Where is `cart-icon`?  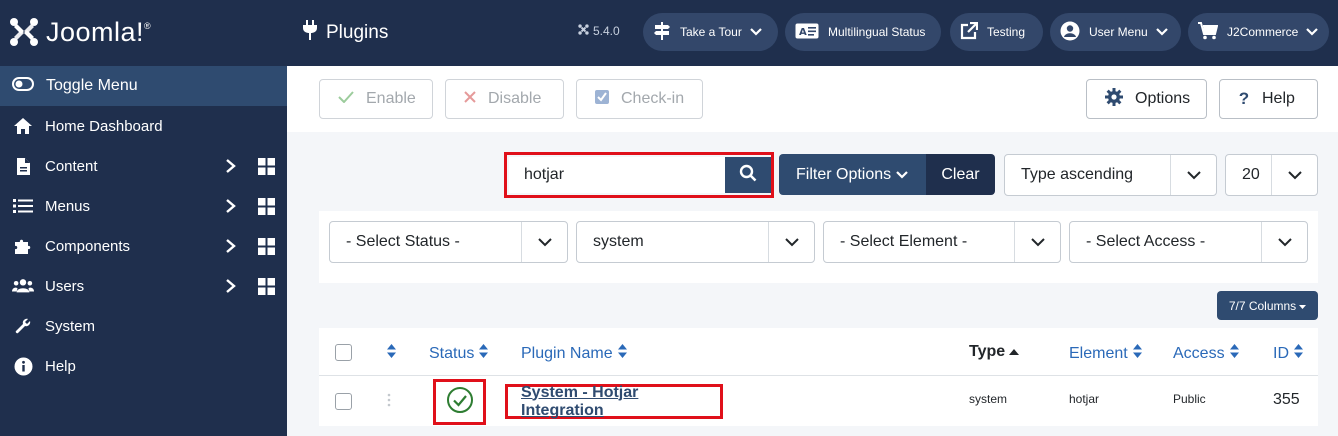
cart-icon is located at coordinates (1208, 32).